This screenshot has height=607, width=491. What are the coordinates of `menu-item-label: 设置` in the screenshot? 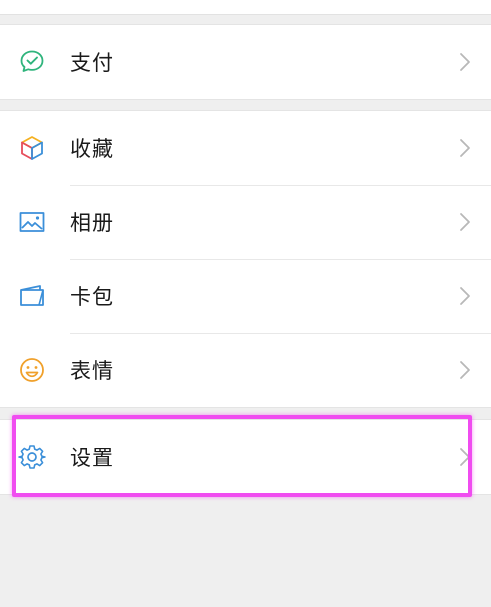 It's located at (92, 458).